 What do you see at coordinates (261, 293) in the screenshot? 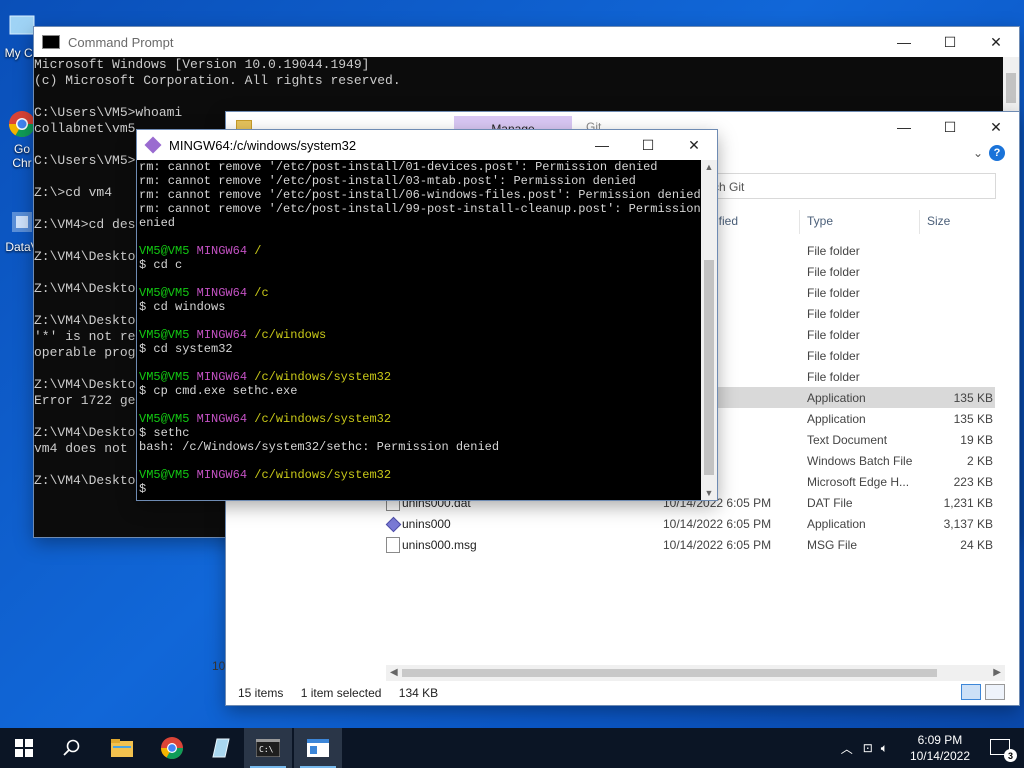
I see `prompt-path: /c` at bounding box center [261, 293].